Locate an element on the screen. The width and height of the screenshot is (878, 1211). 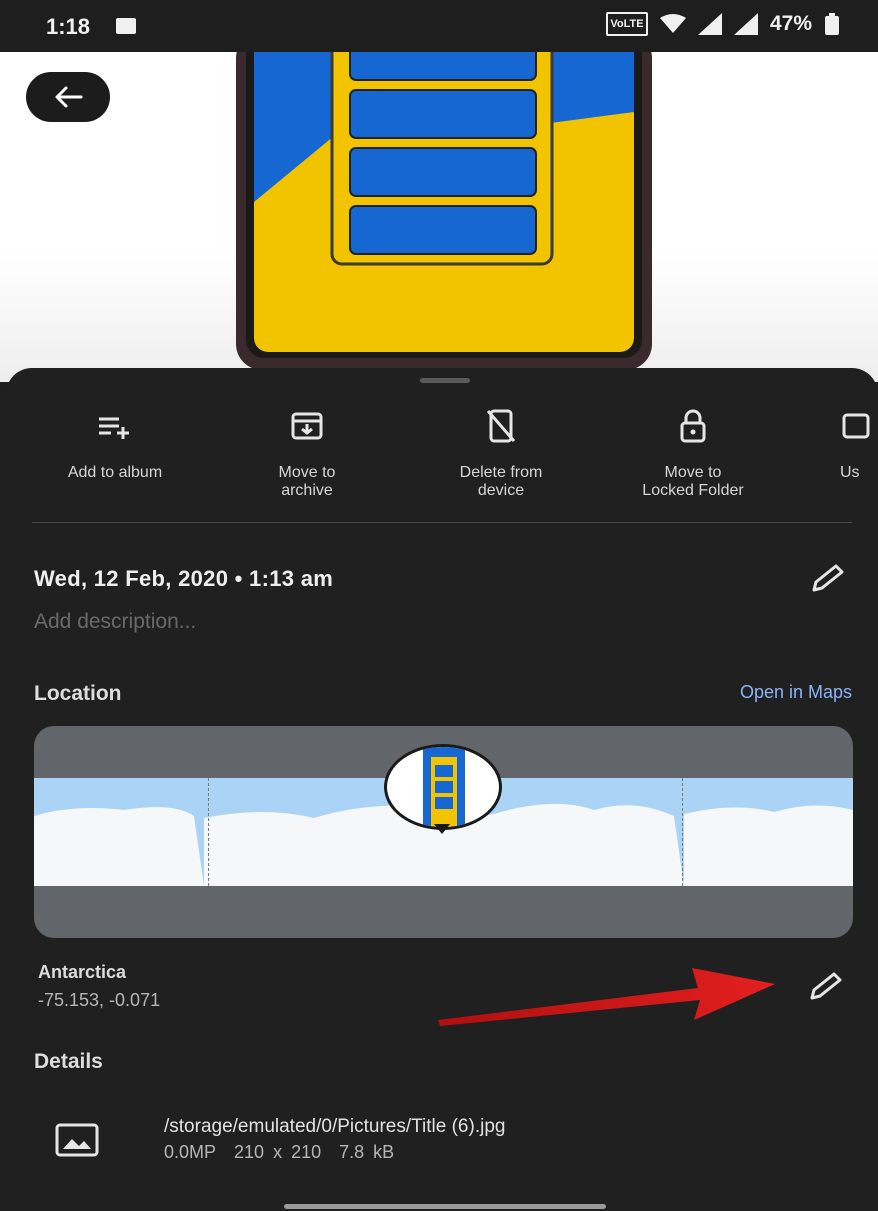
status-icons: VoLTE 47% is located at coordinates (722, 24).